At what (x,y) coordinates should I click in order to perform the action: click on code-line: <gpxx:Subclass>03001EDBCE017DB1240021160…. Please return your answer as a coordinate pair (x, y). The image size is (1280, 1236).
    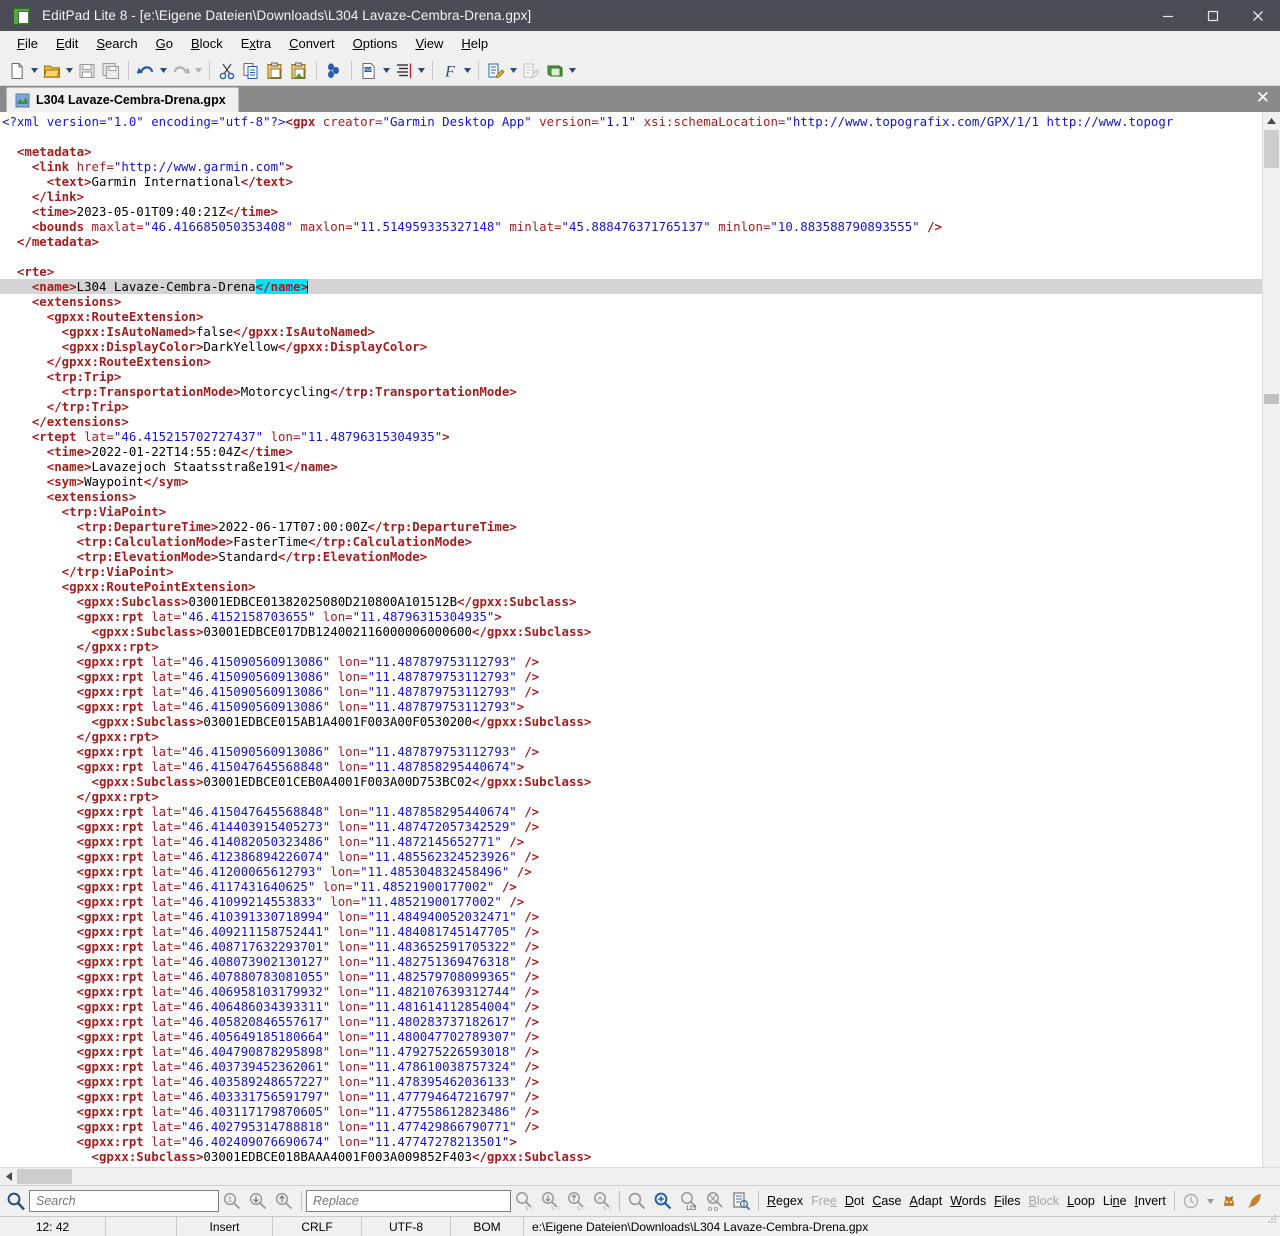
    Looking at the image, I should click on (631, 631).